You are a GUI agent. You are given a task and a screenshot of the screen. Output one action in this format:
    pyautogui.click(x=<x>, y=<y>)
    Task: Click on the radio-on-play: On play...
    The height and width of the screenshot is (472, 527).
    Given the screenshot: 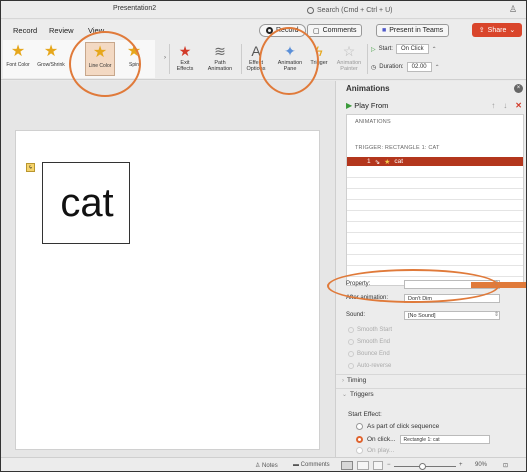 What is the action you would take?
    pyautogui.click(x=375, y=450)
    